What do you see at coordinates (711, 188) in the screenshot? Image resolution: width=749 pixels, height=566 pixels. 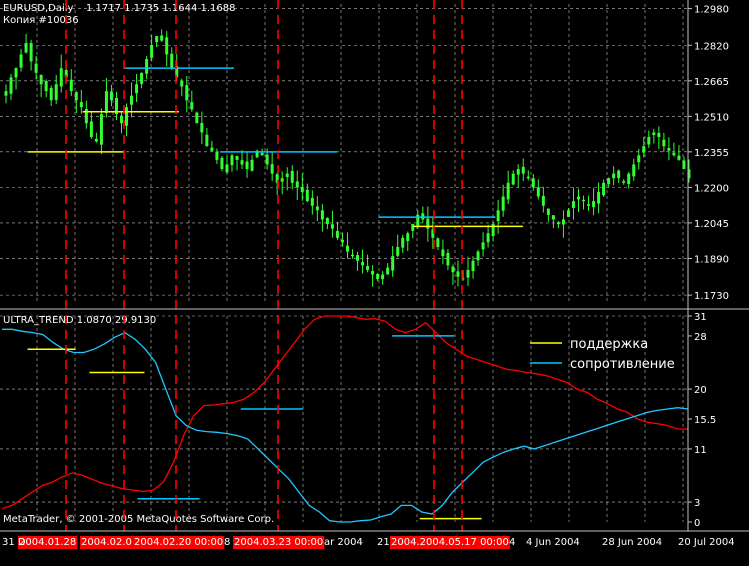 I see `price-tick-label: 1.2200` at bounding box center [711, 188].